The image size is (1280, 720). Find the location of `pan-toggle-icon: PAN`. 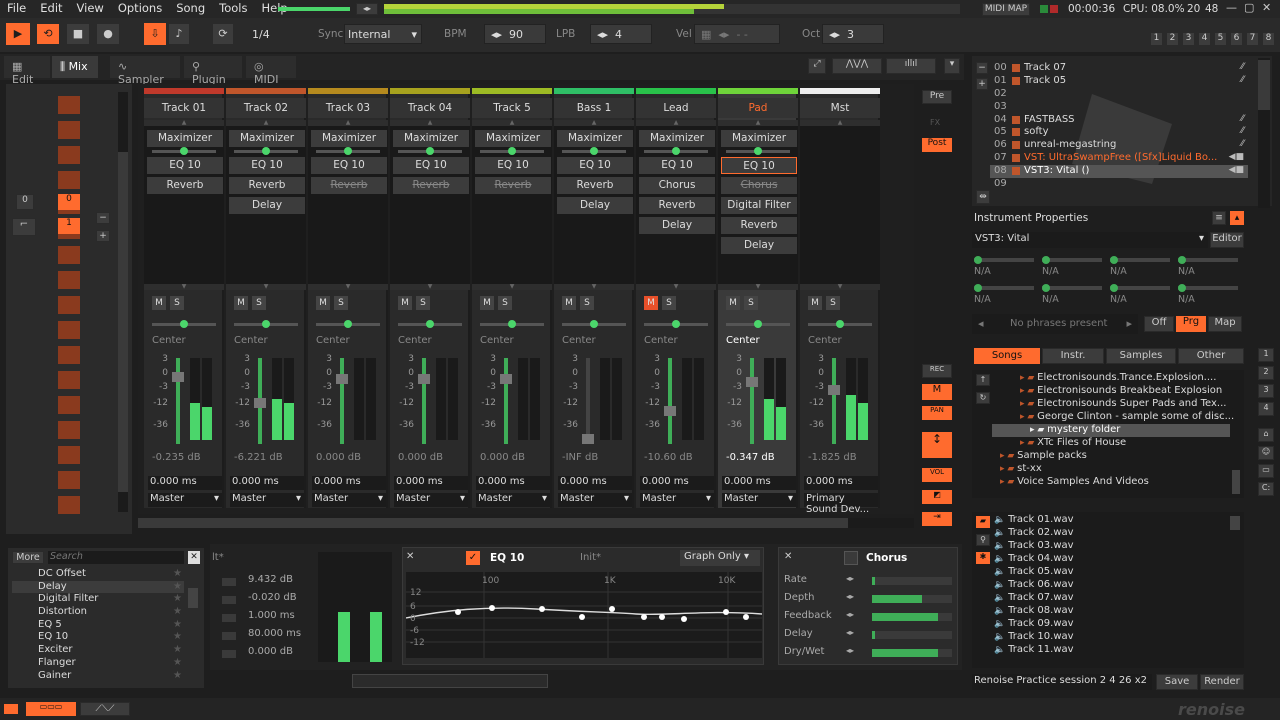

pan-toggle-icon: PAN is located at coordinates (937, 413).